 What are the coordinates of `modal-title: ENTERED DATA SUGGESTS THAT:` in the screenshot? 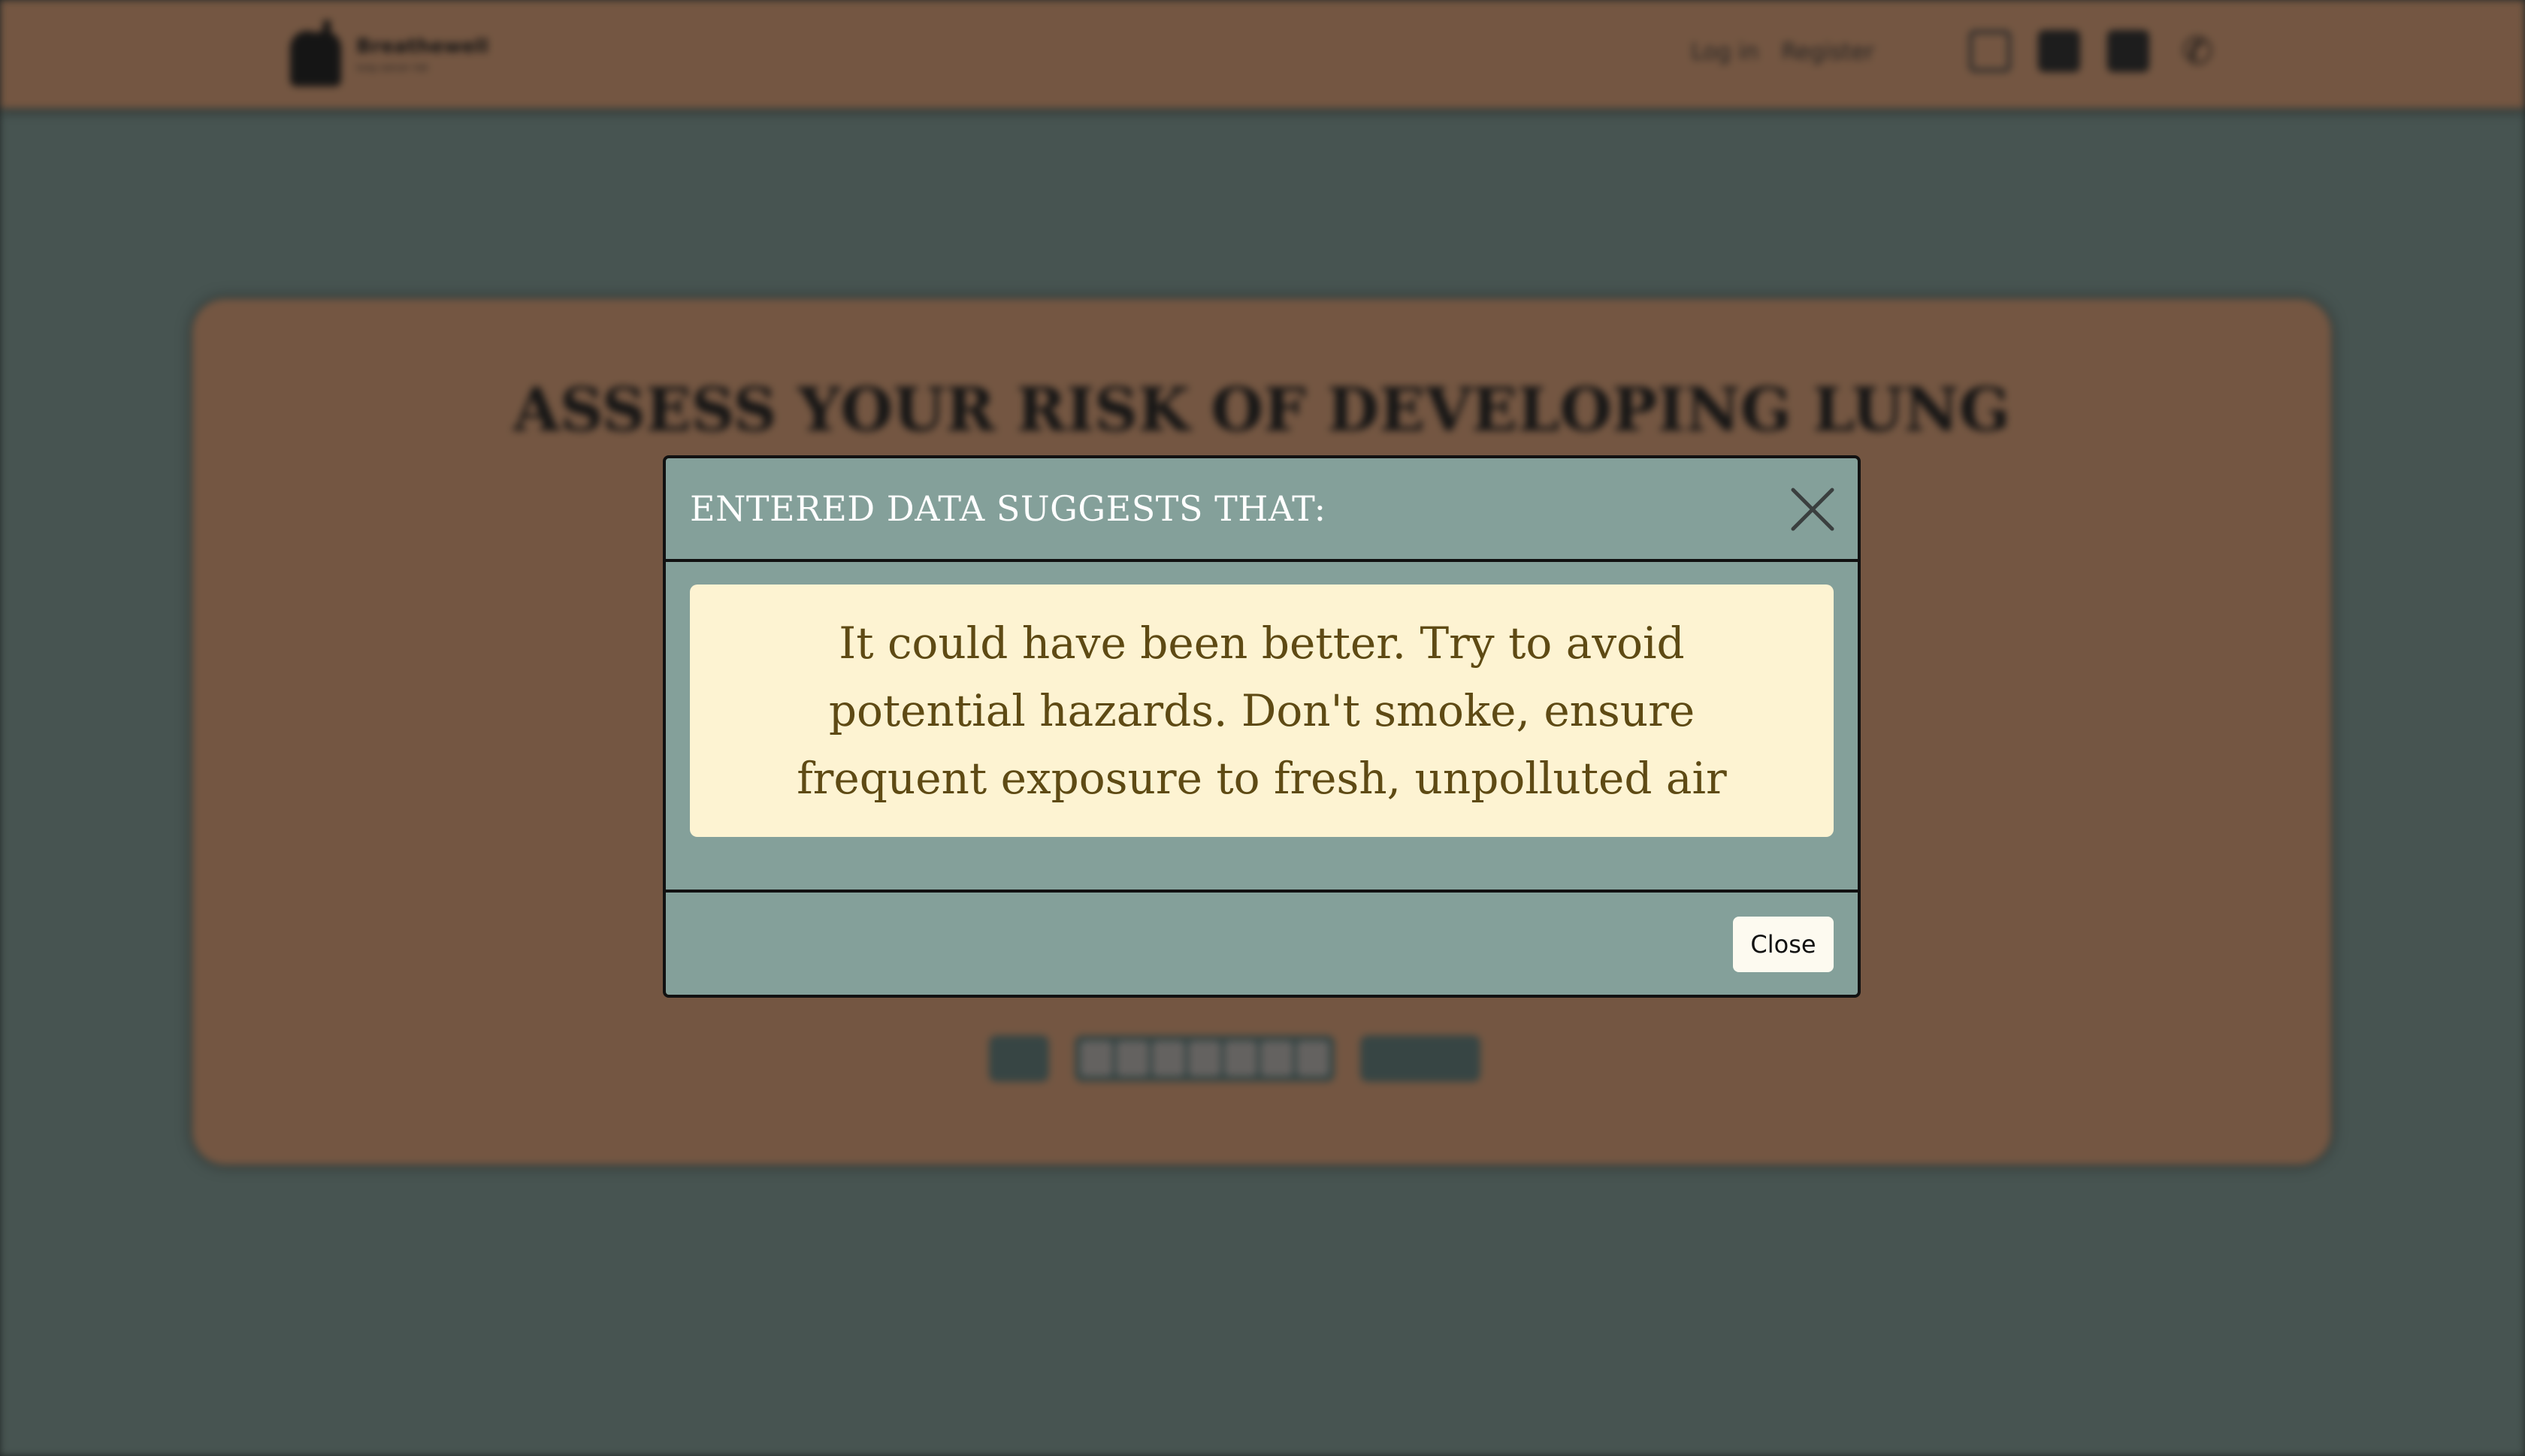 It's located at (1008, 508).